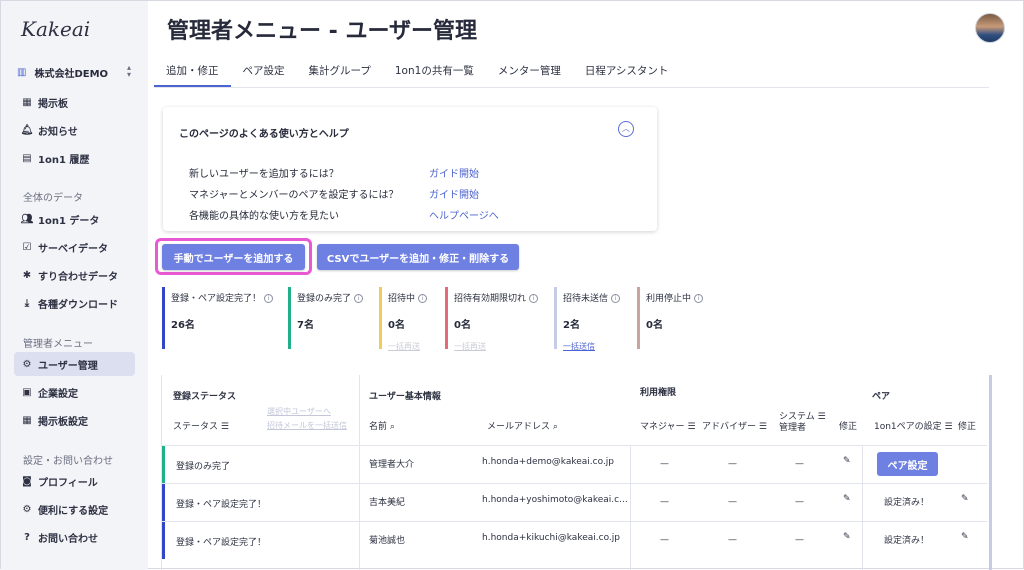 The image size is (1024, 570). Describe the element at coordinates (591, 346) in the screenshot. I see `bulk-send-link: 一括送信` at that location.